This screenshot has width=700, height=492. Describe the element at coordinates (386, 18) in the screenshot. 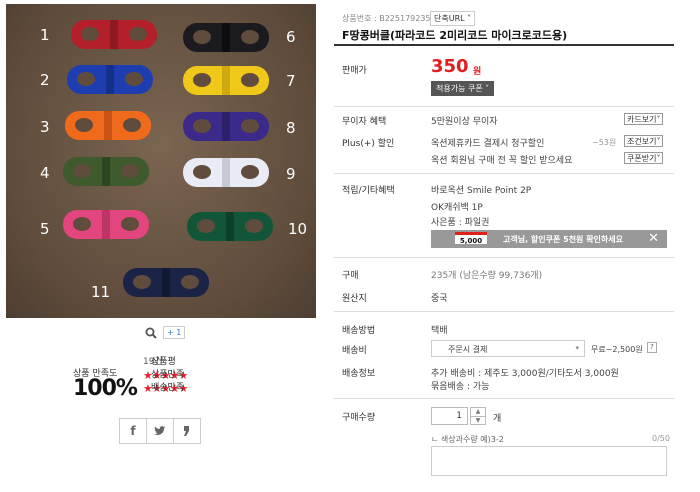

I see `product-number: 상품번호 : B225179235` at that location.